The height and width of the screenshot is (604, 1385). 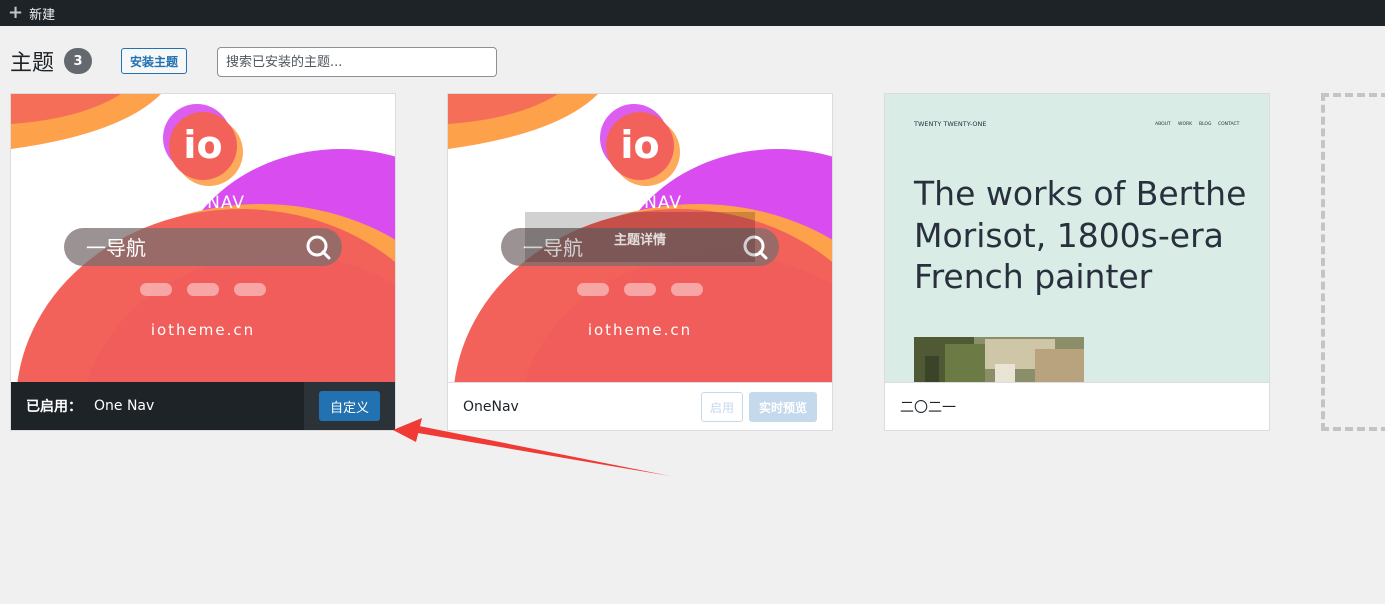 What do you see at coordinates (999, 359) in the screenshot?
I see `painting-image` at bounding box center [999, 359].